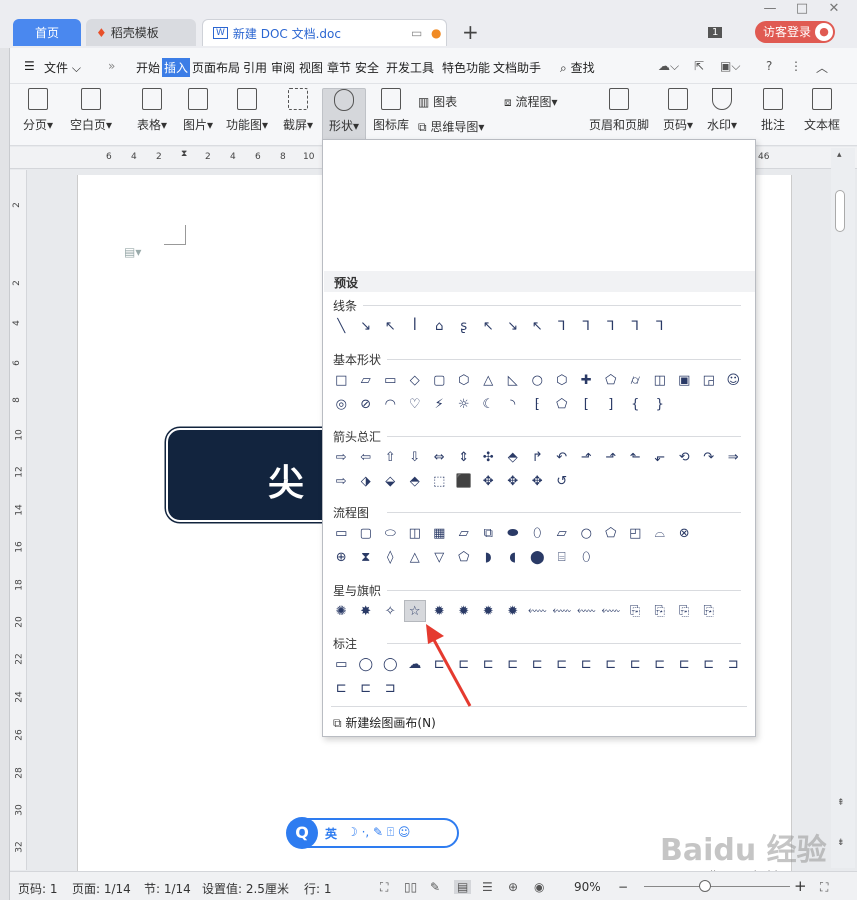 Image resolution: width=857 pixels, height=900 pixels. I want to click on shape-item: ⚡, so click(439, 404).